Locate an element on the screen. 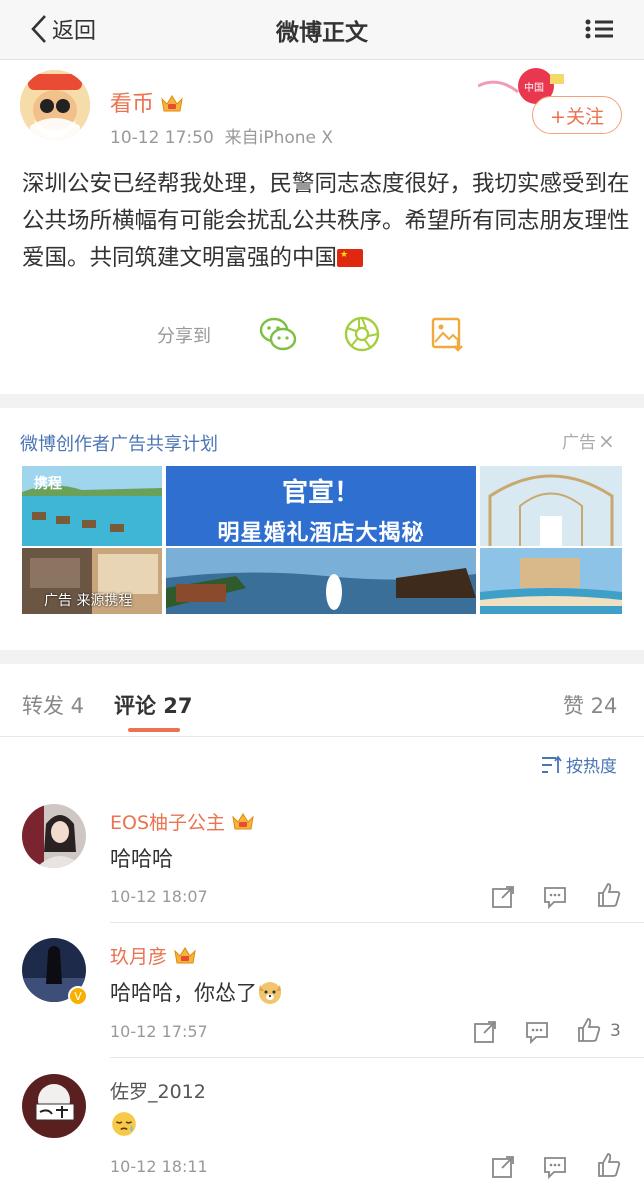 The image size is (644, 1200). sort-label: 按热度 is located at coordinates (591, 767).